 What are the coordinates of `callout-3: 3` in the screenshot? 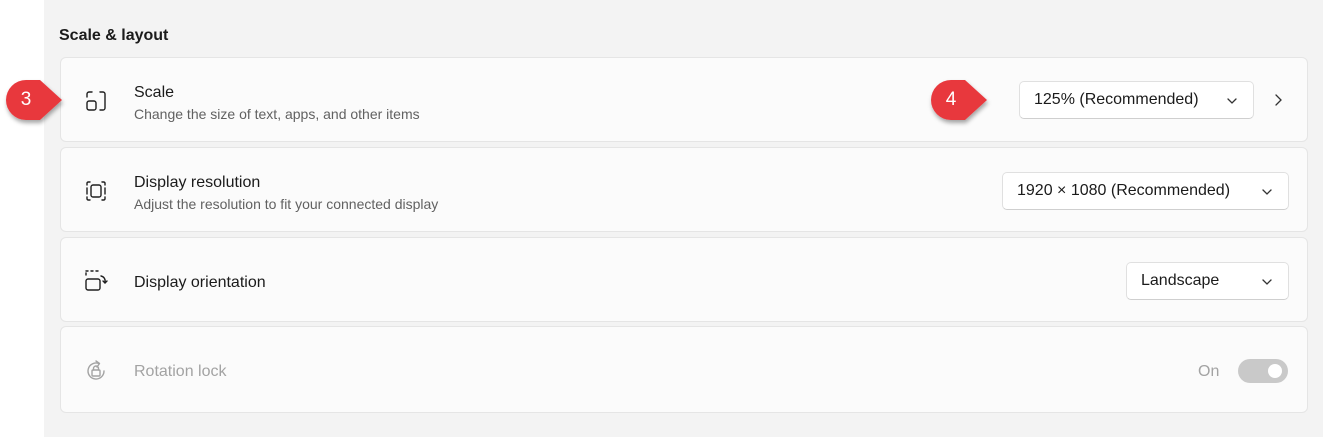 It's located at (34, 100).